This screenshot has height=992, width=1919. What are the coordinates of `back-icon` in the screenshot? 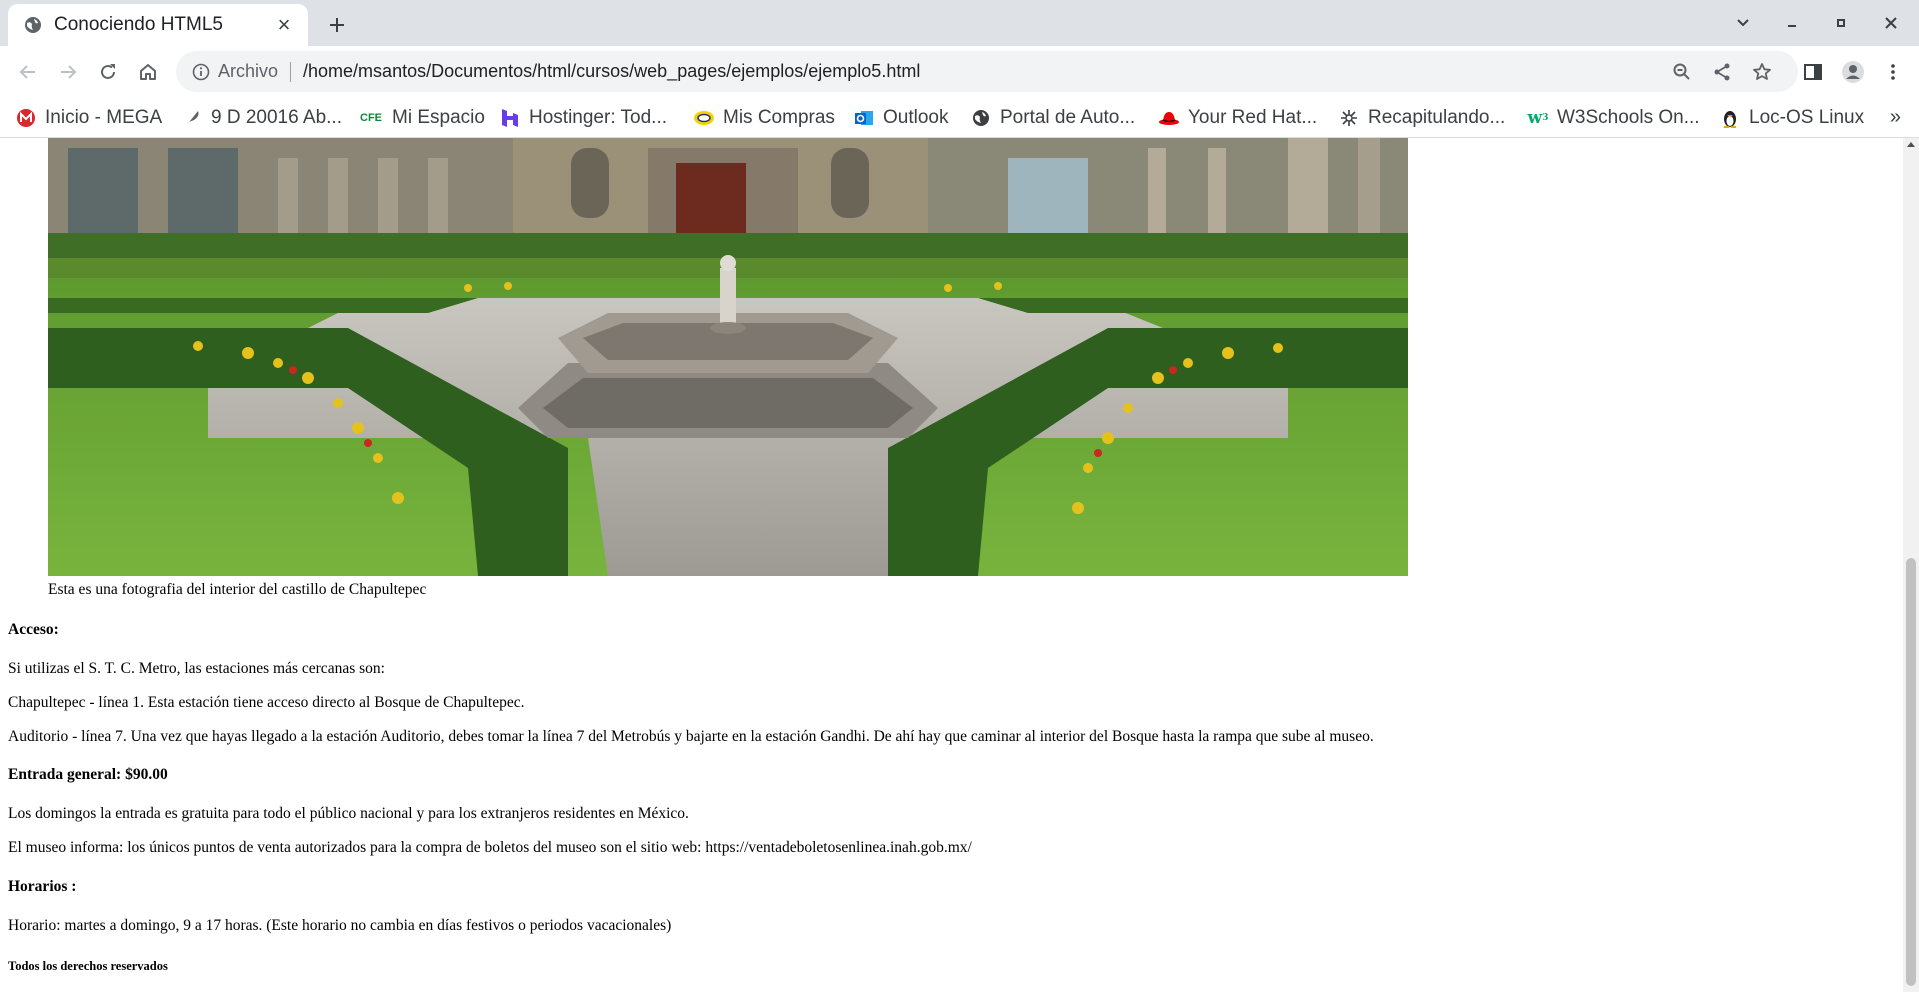 It's located at (28, 72).